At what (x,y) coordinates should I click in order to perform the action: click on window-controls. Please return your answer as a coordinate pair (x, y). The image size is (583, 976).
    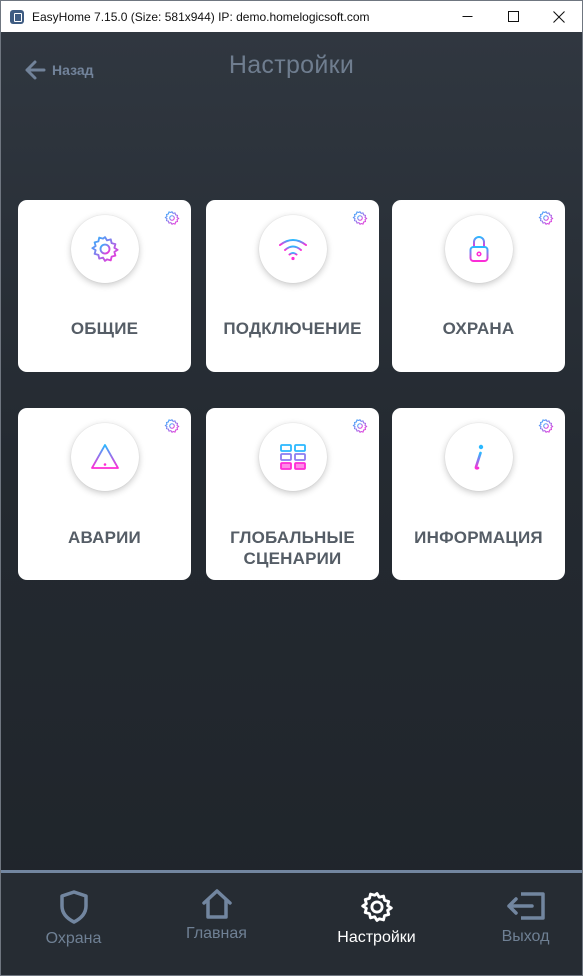
    Looking at the image, I should click on (513, 16).